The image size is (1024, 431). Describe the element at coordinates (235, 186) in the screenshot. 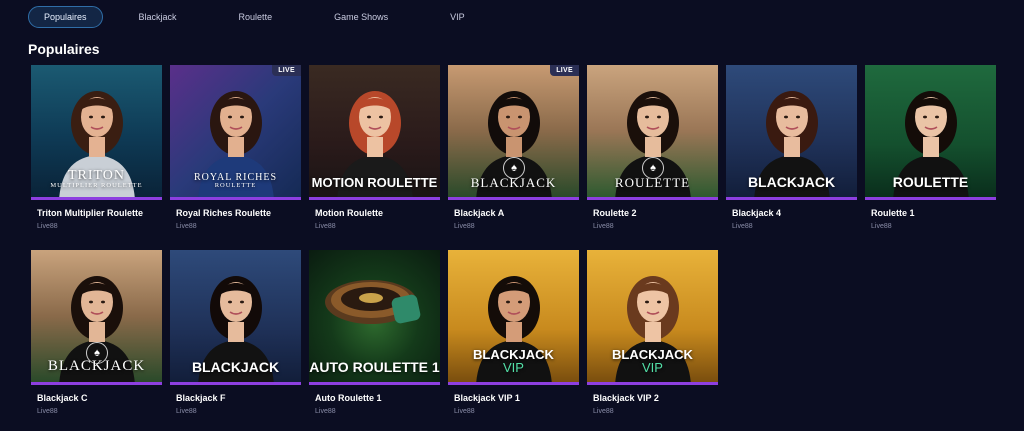

I see `thumbnail-subtitle-text: ROULETTE` at that location.